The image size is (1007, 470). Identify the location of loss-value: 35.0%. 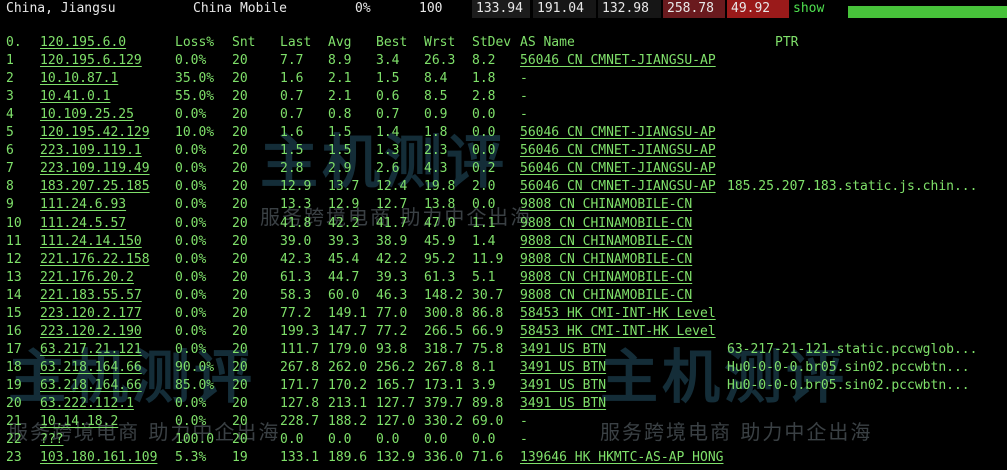
(195, 79).